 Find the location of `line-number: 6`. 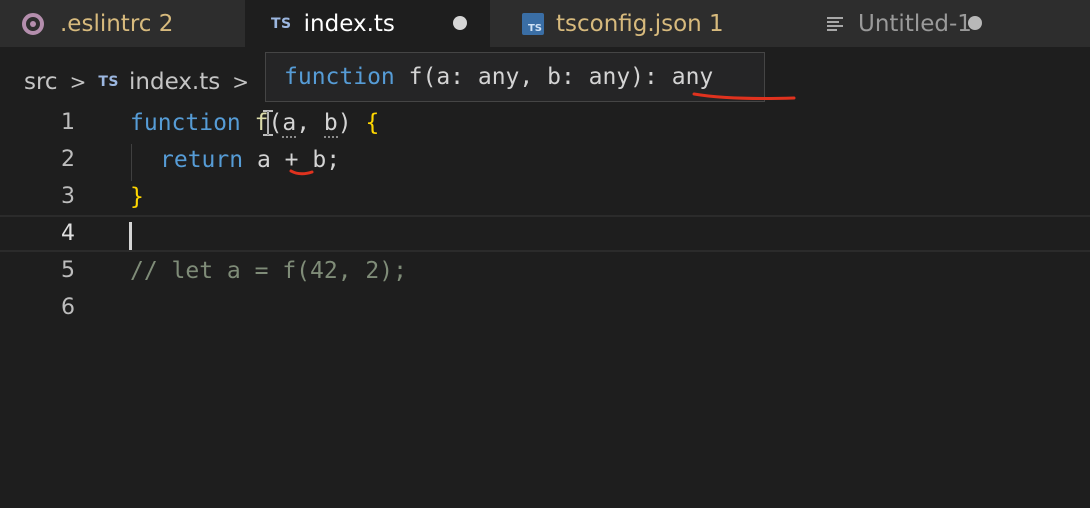

line-number: 6 is located at coordinates (68, 307).